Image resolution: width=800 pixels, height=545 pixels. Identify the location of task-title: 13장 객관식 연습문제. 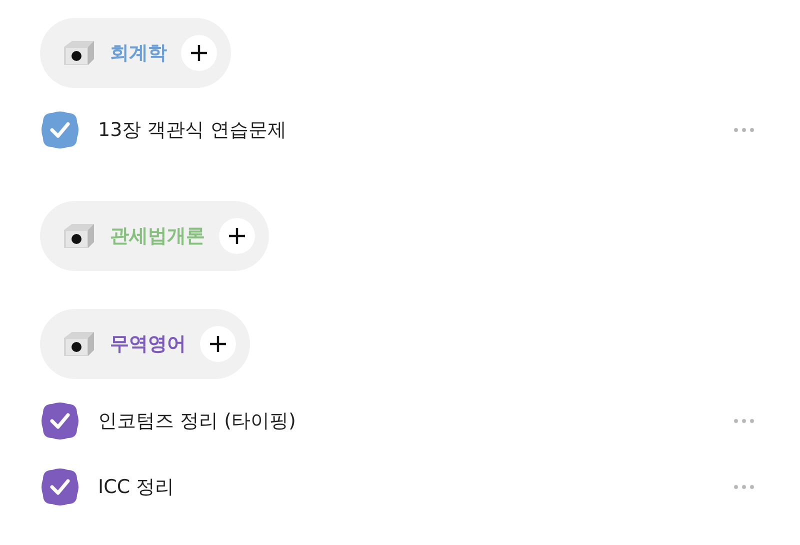
(193, 130).